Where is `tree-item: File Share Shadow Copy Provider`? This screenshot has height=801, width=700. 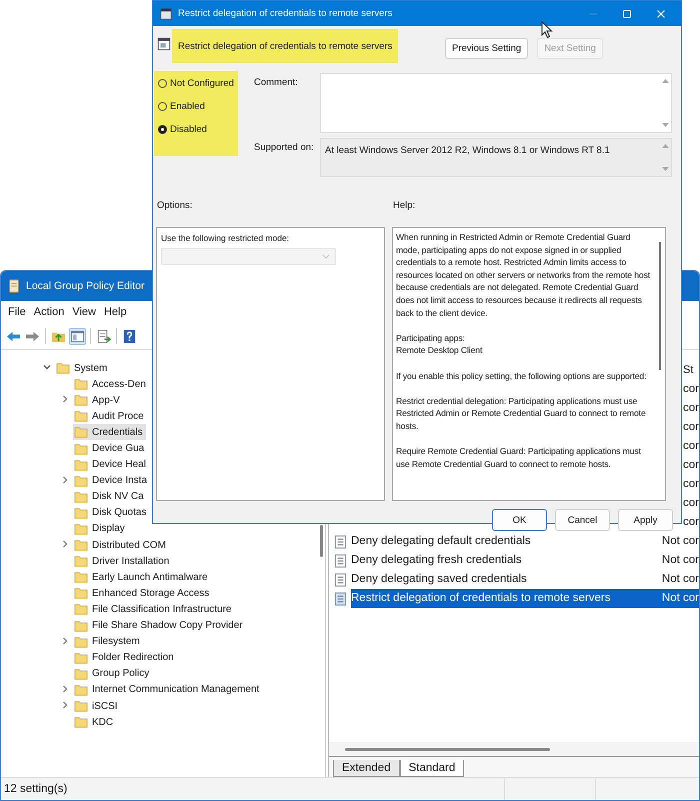
tree-item: File Share Shadow Copy Provider is located at coordinates (159, 626).